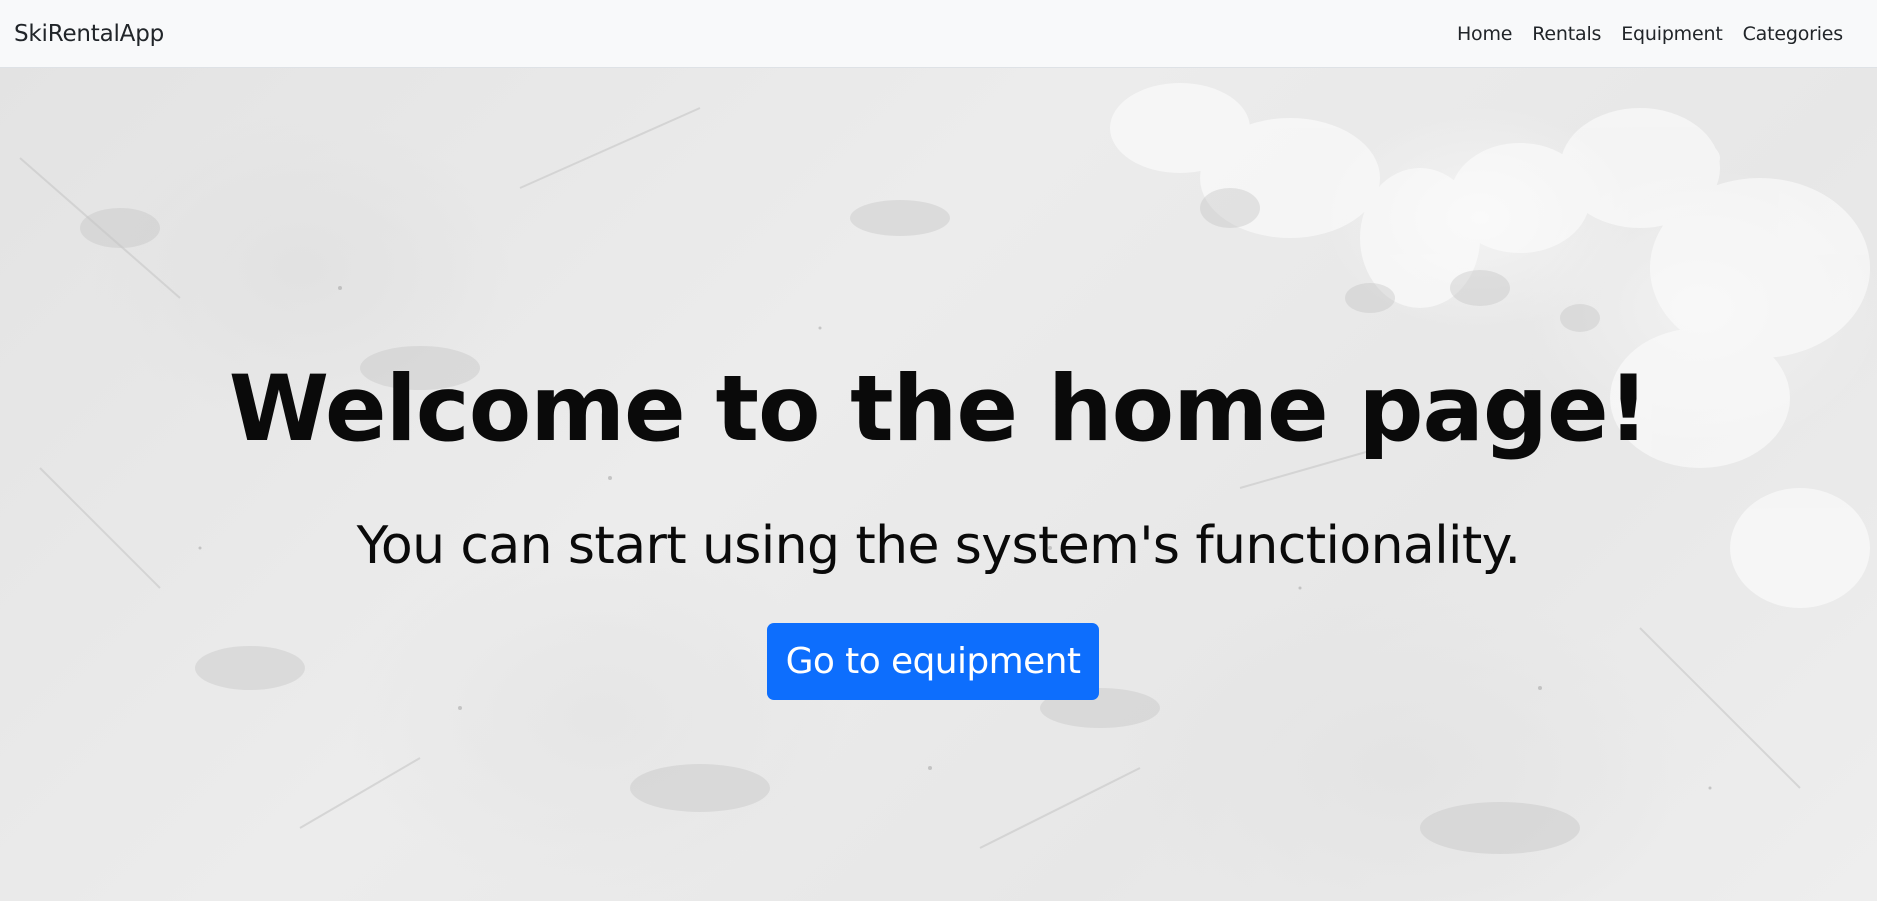 This screenshot has width=1877, height=901. What do you see at coordinates (1566, 34) in the screenshot?
I see `nav-link-rentals: Rentals` at bounding box center [1566, 34].